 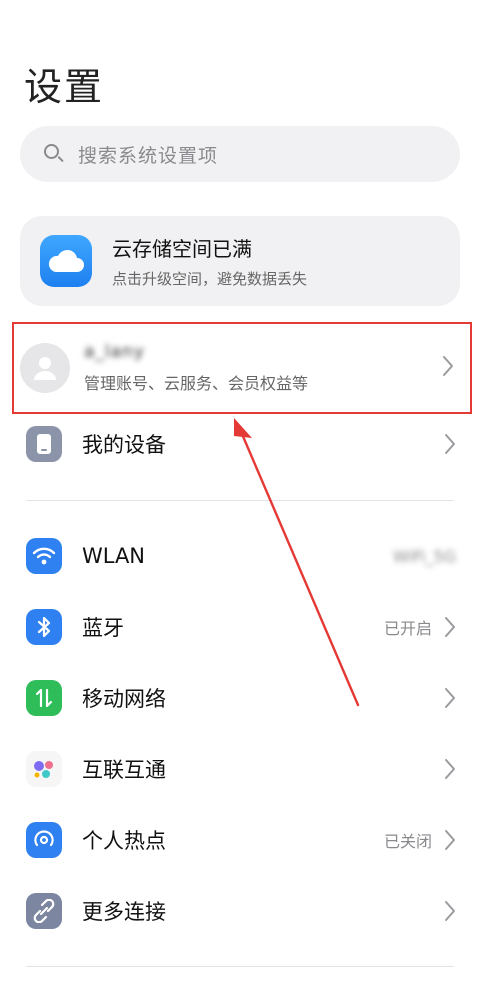 I want to click on cloud-storage-banner: 云存储空间已满 点击升级空间，避免数据丢失, so click(x=240, y=261).